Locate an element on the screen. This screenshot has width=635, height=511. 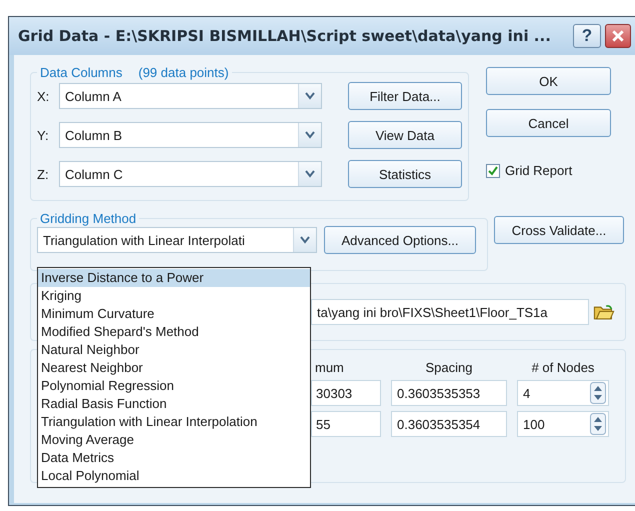
folder-icon is located at coordinates (604, 312).